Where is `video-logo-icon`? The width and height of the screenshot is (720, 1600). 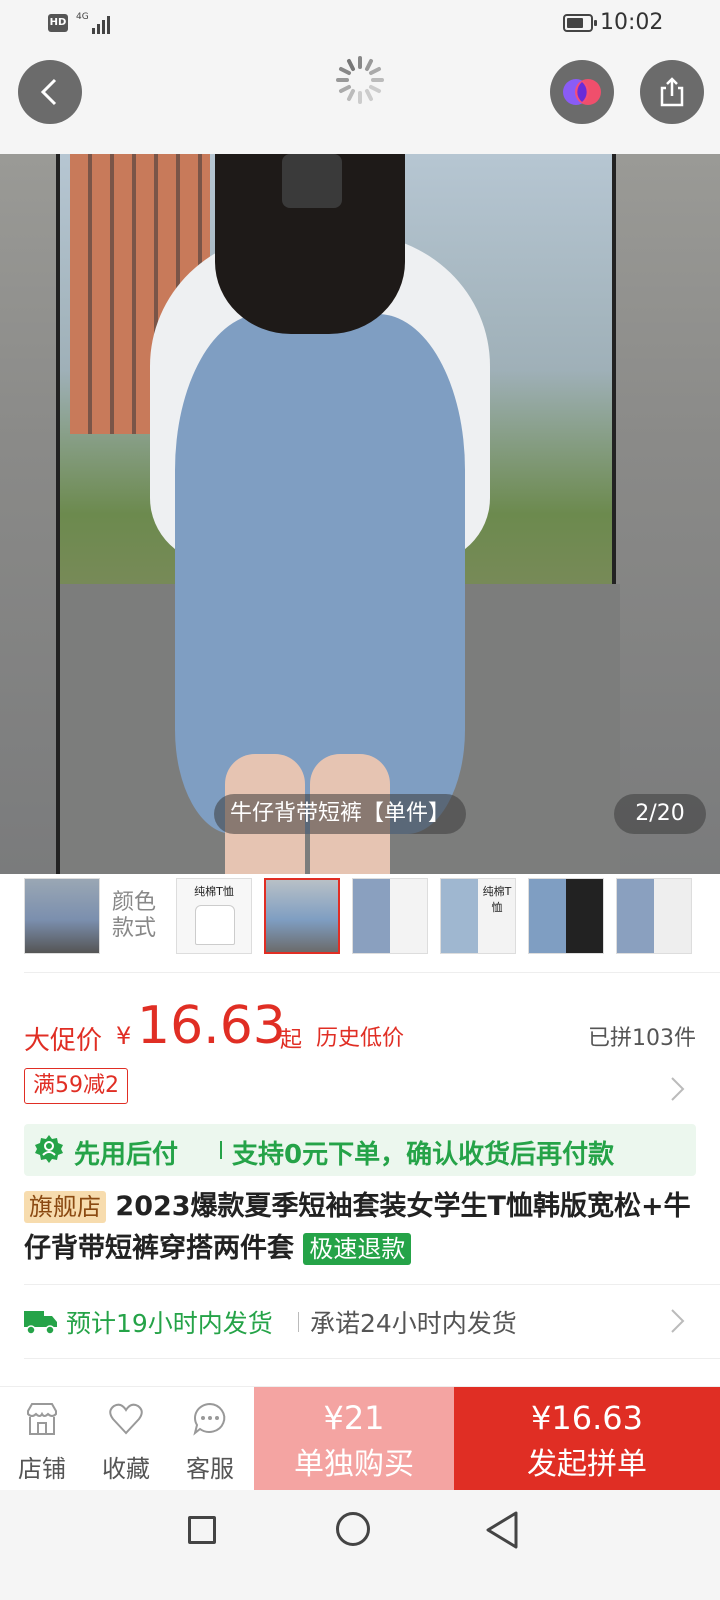
video-logo-icon is located at coordinates (582, 92).